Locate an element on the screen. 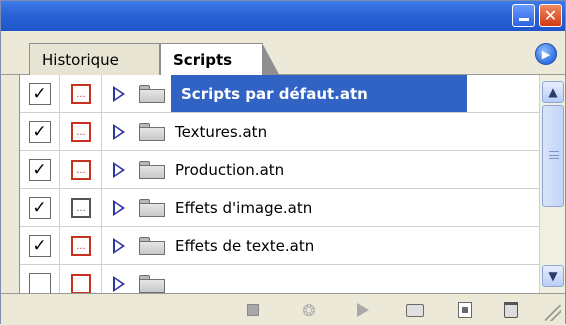  action-set-label: Effets de texte.atn is located at coordinates (245, 245).